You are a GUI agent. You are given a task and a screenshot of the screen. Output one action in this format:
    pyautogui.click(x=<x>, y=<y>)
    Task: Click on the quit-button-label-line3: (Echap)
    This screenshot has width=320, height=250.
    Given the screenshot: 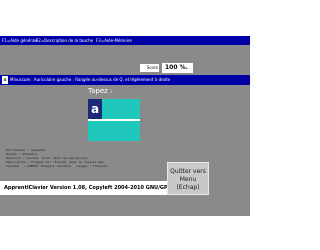 What is the action you would take?
    pyautogui.click(x=188, y=187)
    